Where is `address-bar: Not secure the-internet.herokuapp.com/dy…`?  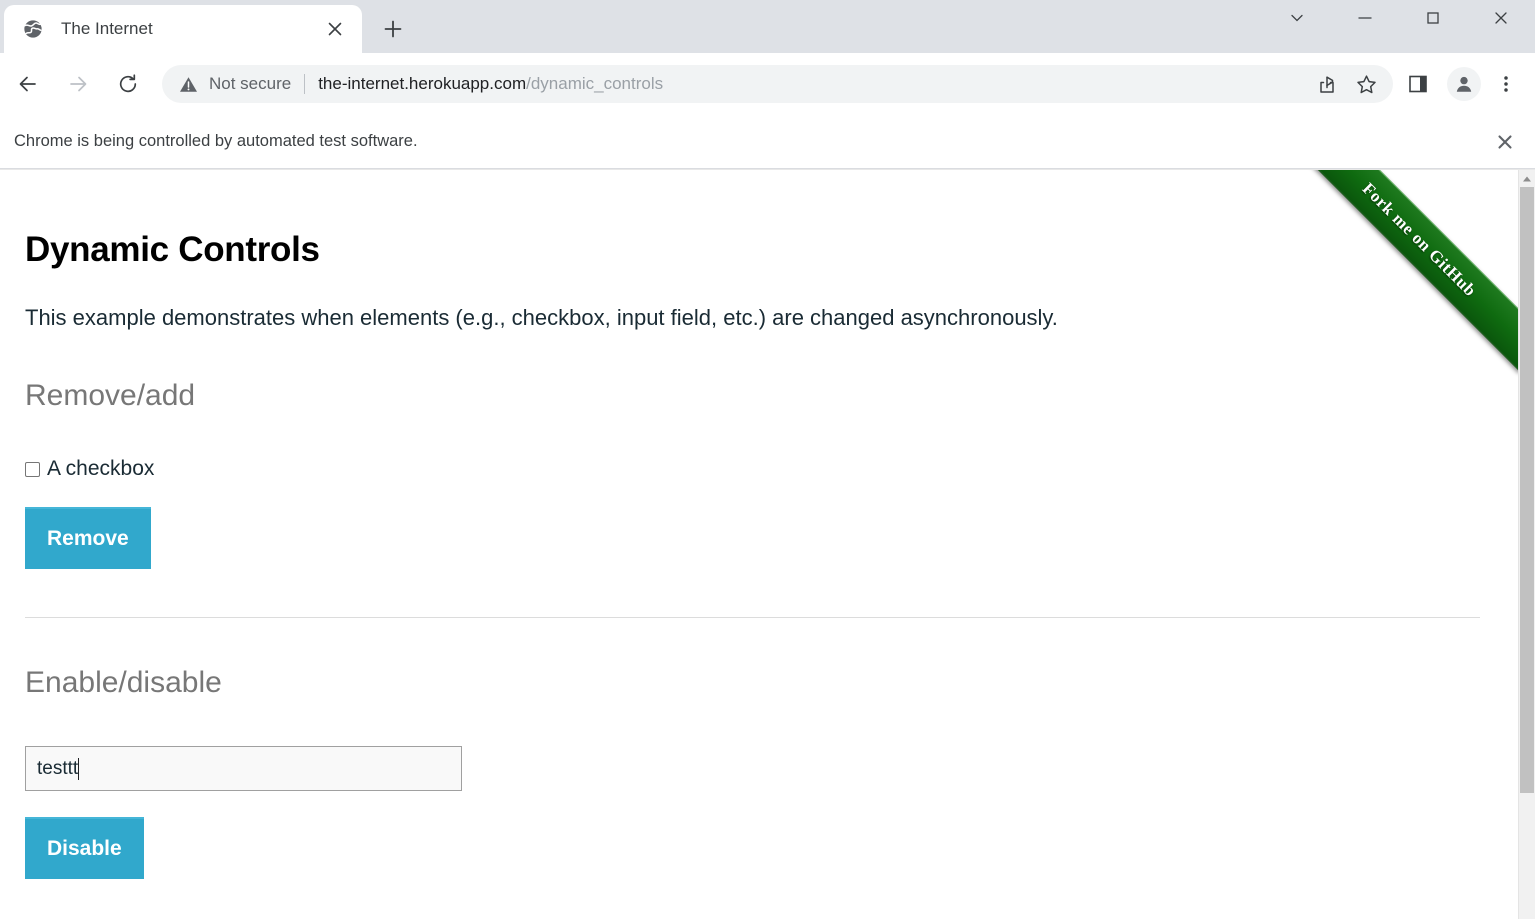
address-bar: Not secure the-internet.herokuapp.com/dy… is located at coordinates (777, 84).